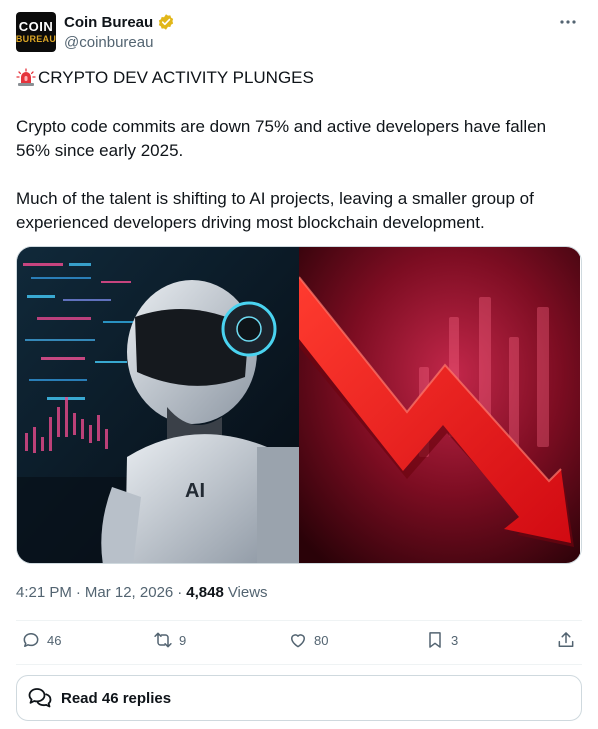 This screenshot has height=729, width=598. I want to click on author-name-row: Coin Bureau, so click(119, 22).